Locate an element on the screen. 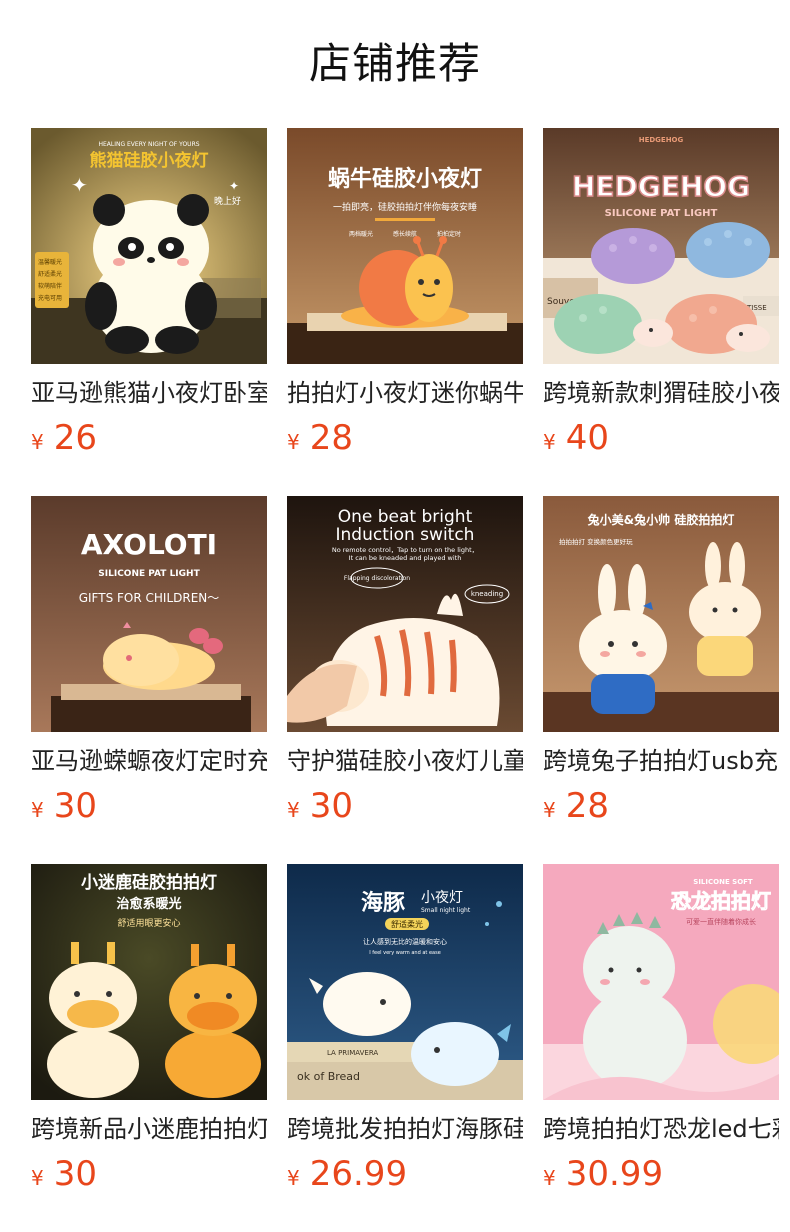 This screenshot has height=1232, width=790. rabbit-lamp-image: 兔小美&兔小帅 硅胶拍拍灯 拍拍拍打 变换颜色更好玩 is located at coordinates (661, 614).